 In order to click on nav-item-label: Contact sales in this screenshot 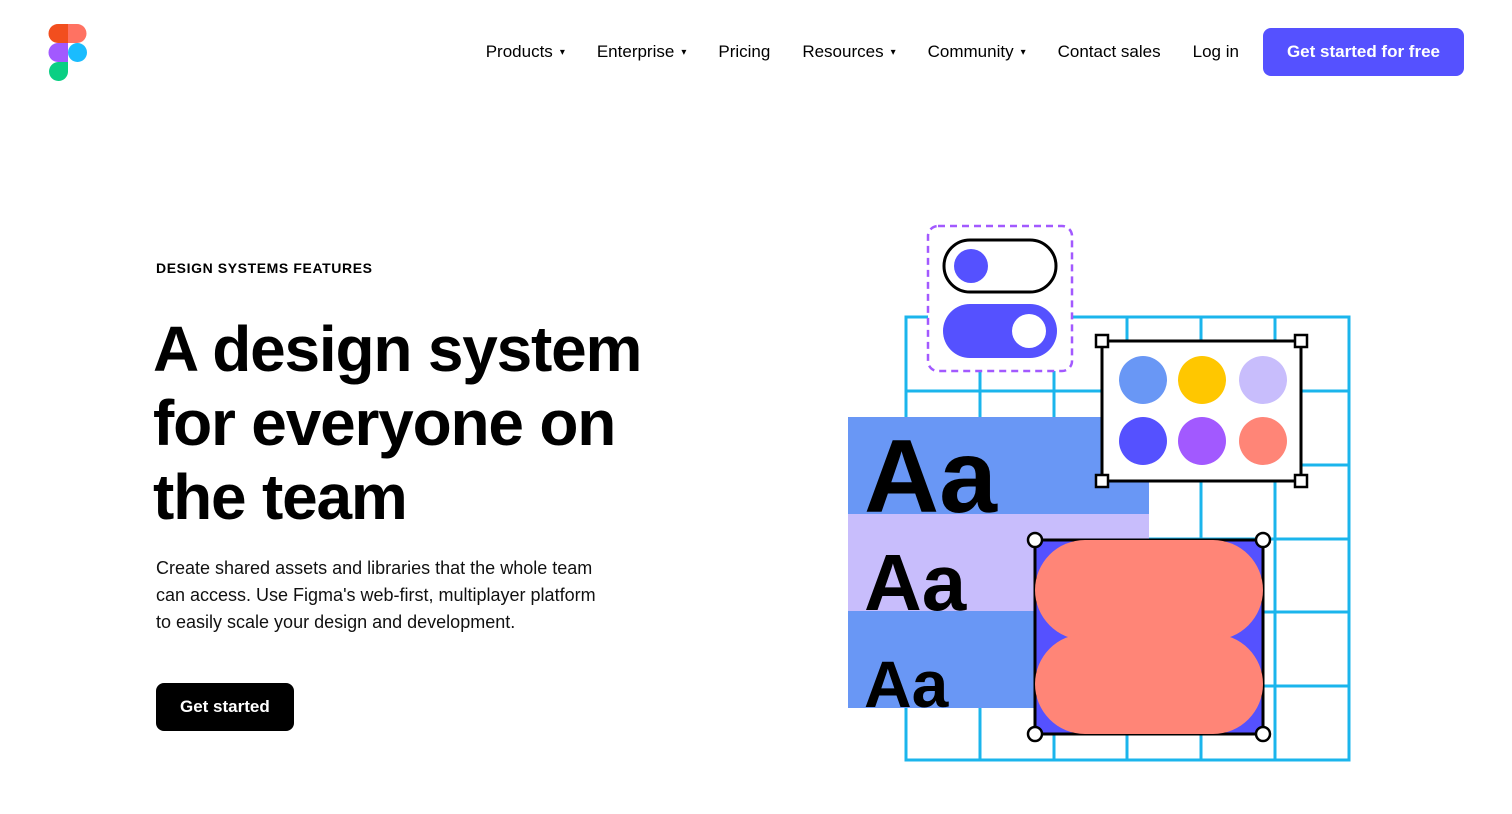, I will do `click(1109, 51)`.